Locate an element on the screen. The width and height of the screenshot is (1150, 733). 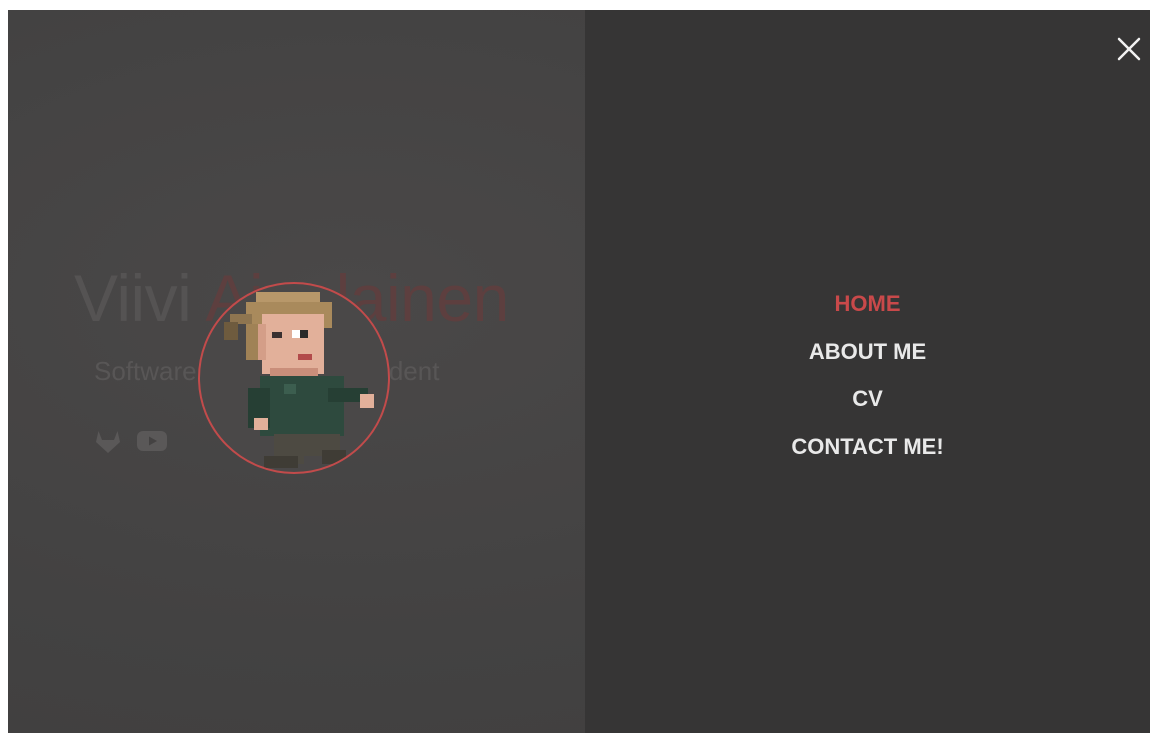
social-links is located at coordinates (131, 443).